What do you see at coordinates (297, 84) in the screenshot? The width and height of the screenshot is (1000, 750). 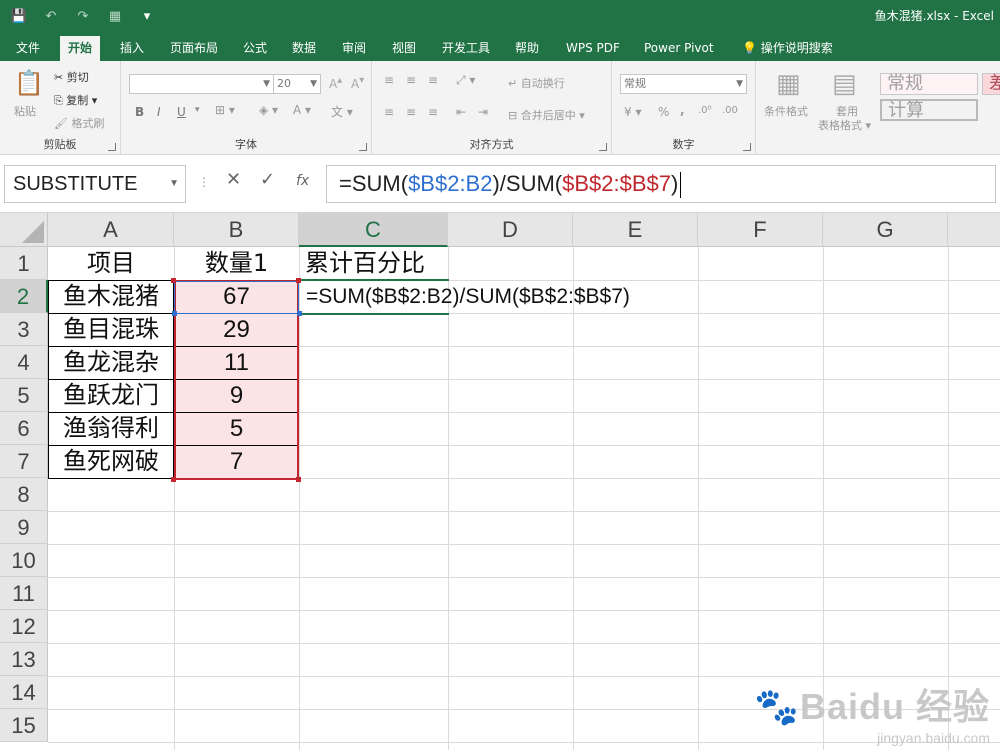 I see `font-size-select: 20 ▼` at bounding box center [297, 84].